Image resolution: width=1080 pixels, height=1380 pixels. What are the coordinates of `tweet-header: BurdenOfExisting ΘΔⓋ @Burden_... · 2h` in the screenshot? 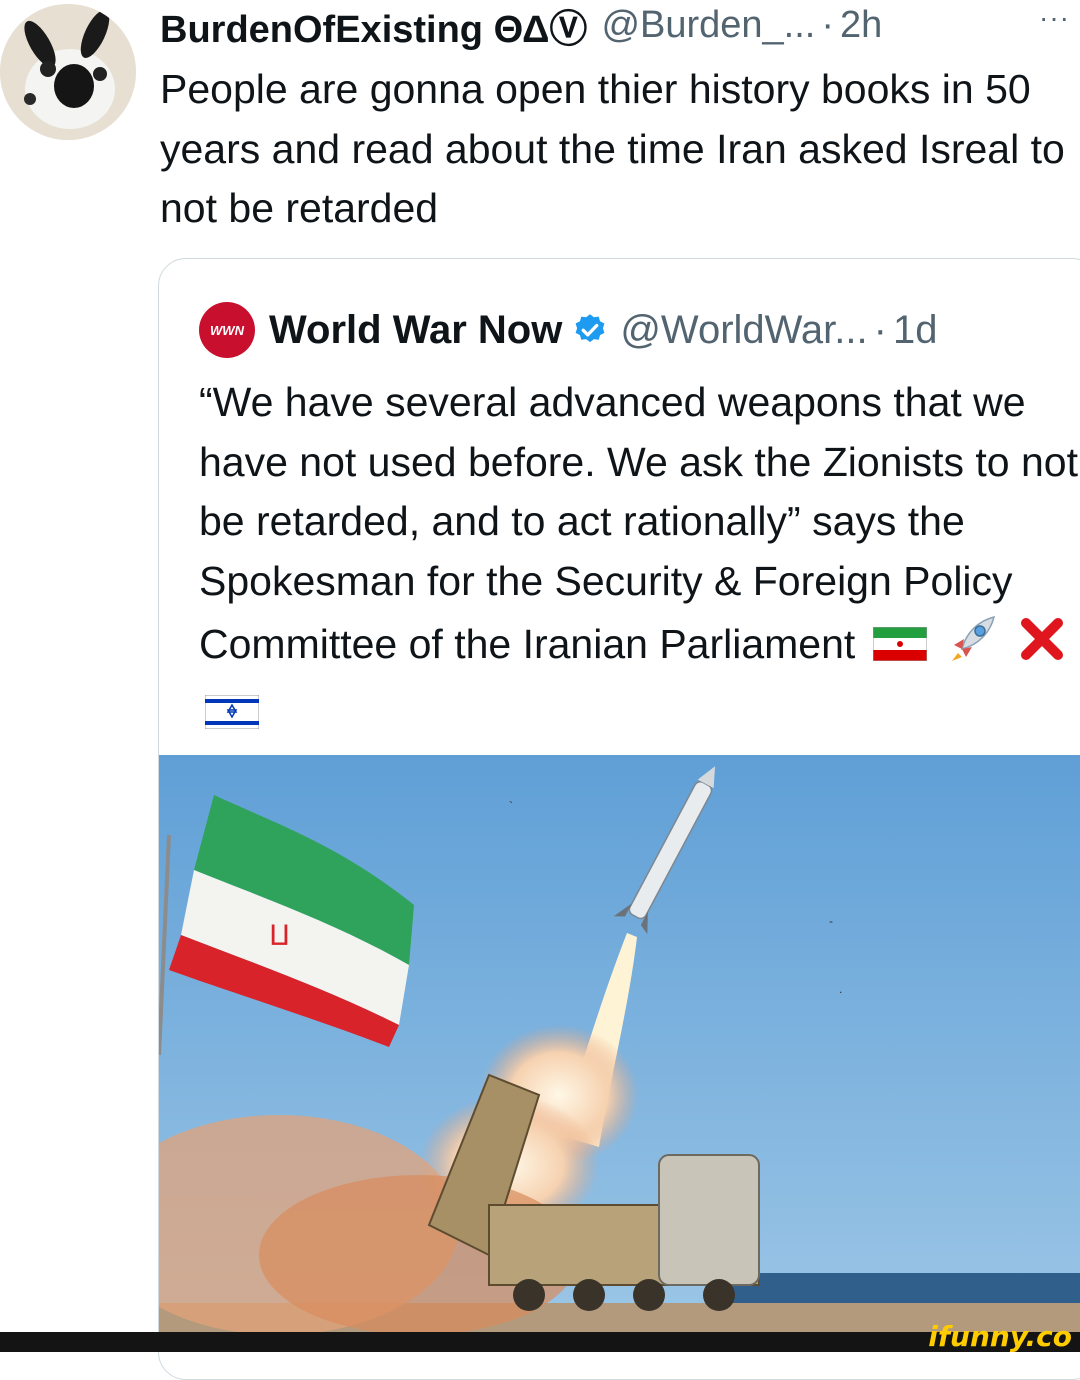 It's located at (620, 26).